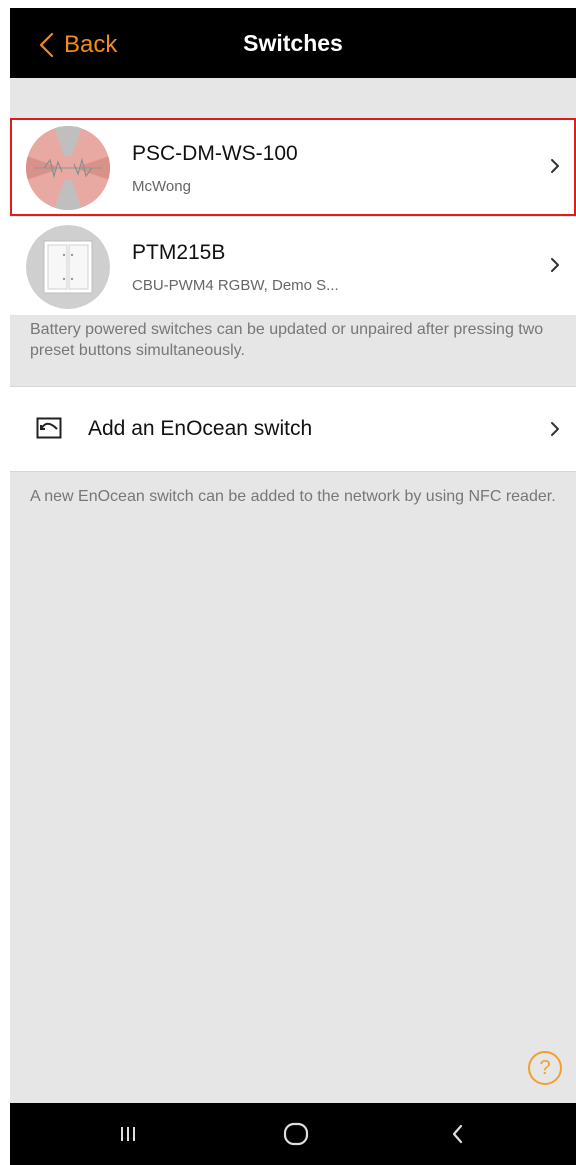 This screenshot has height=1165, width=576. I want to click on switch-row-psc-dm-ws-100: PSC-DM-WS-100 McWong, so click(293, 167).